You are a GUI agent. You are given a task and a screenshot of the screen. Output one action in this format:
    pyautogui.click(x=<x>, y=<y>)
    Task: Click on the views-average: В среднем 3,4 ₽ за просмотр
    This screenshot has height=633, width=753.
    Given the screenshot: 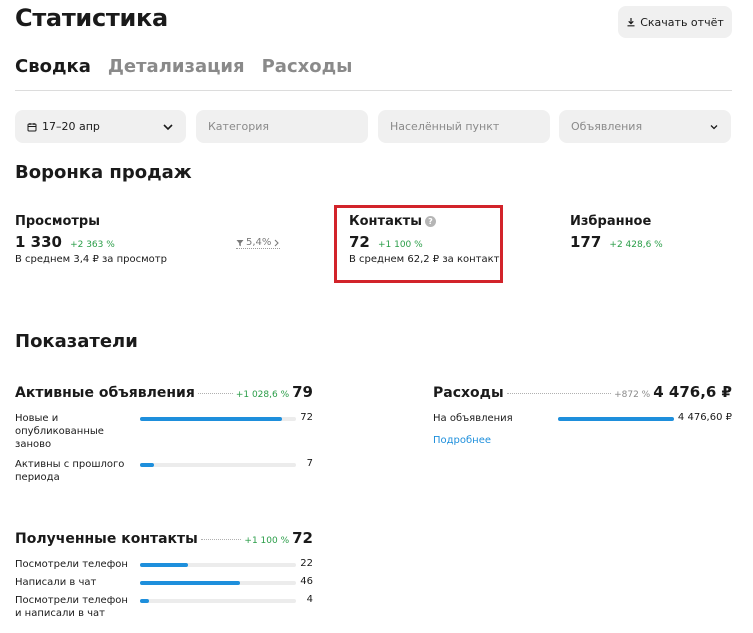 What is the action you would take?
    pyautogui.click(x=91, y=259)
    